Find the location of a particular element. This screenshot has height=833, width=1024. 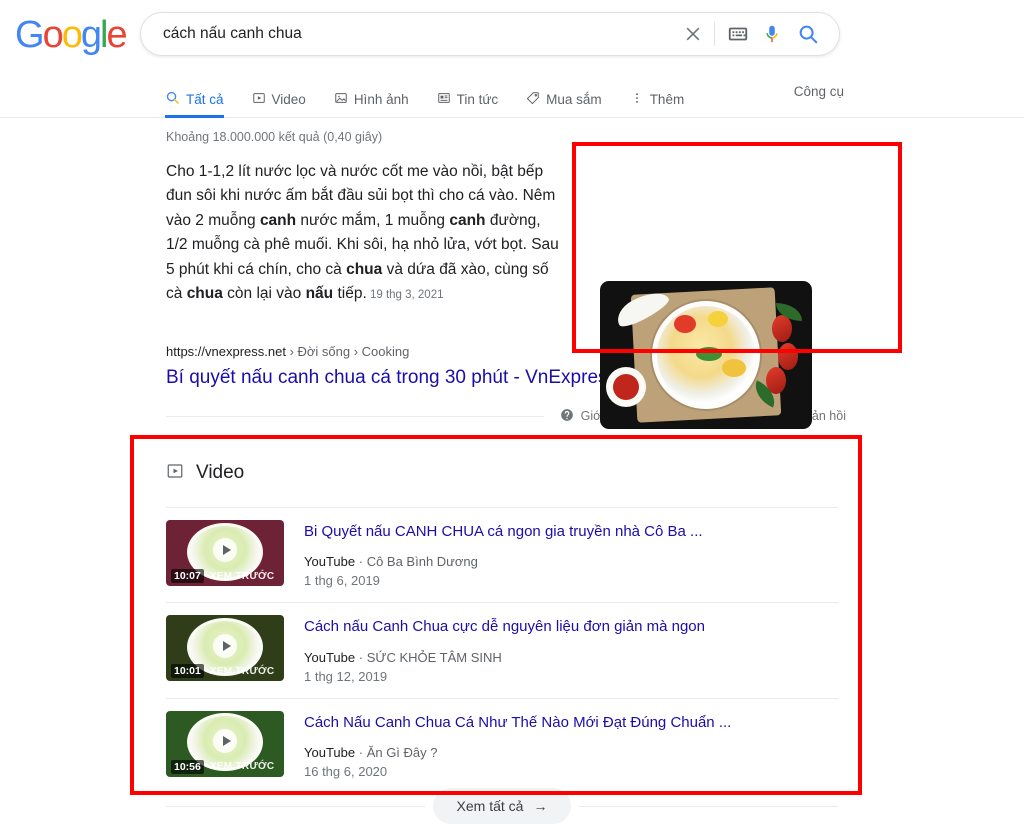

video-thumbnail: 10:01 XEM TRƯỚC is located at coordinates (225, 648).